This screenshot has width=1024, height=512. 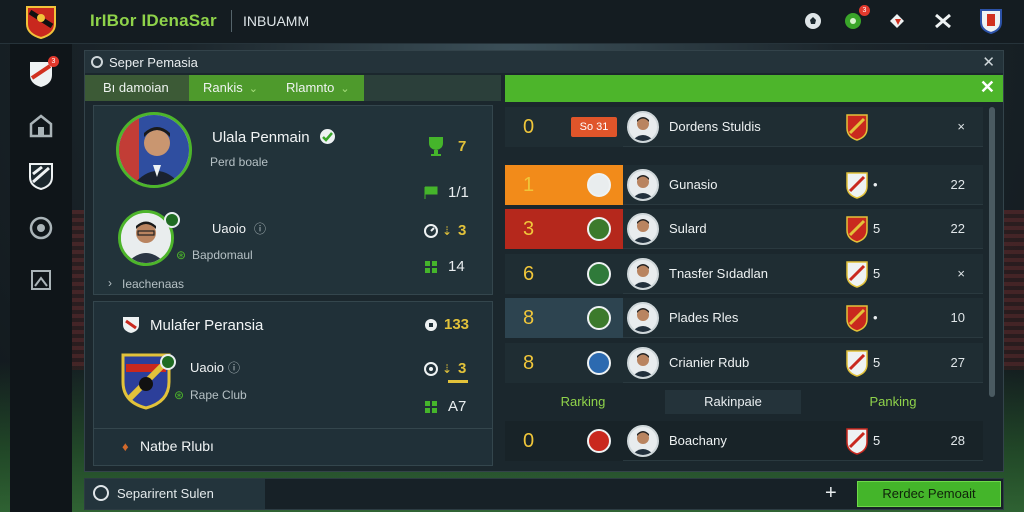 I want to click on club-card-title: Mulafer Peransia, so click(x=207, y=325).